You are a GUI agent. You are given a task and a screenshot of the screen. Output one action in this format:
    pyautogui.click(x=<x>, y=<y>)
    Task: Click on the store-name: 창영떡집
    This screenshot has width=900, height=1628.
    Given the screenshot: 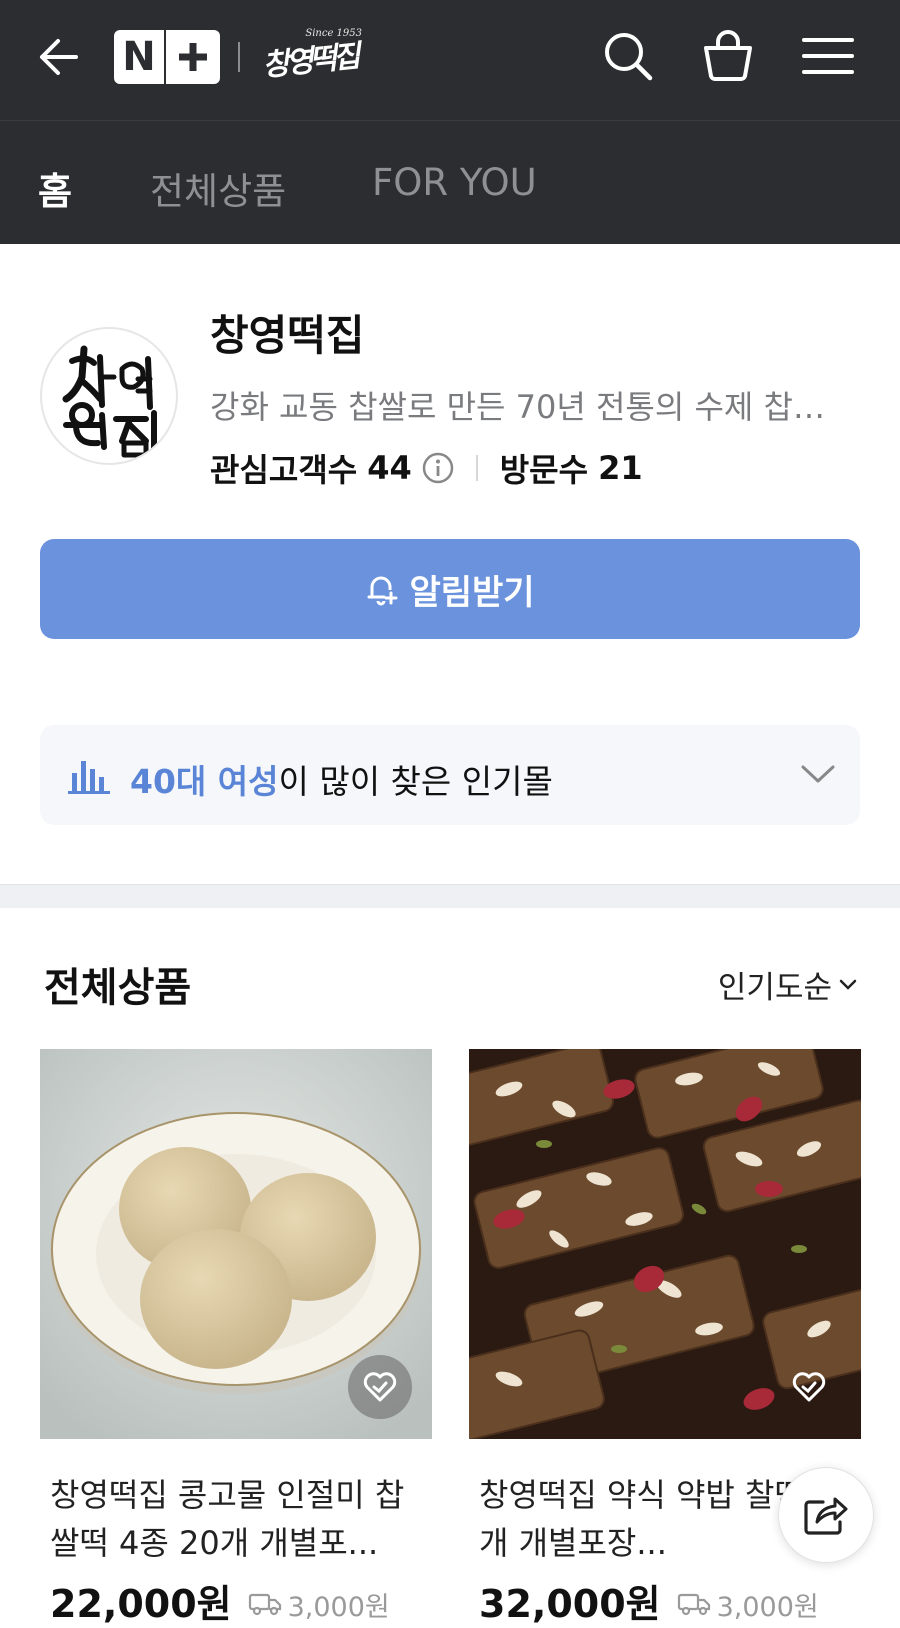 What is the action you would take?
    pyautogui.click(x=287, y=335)
    